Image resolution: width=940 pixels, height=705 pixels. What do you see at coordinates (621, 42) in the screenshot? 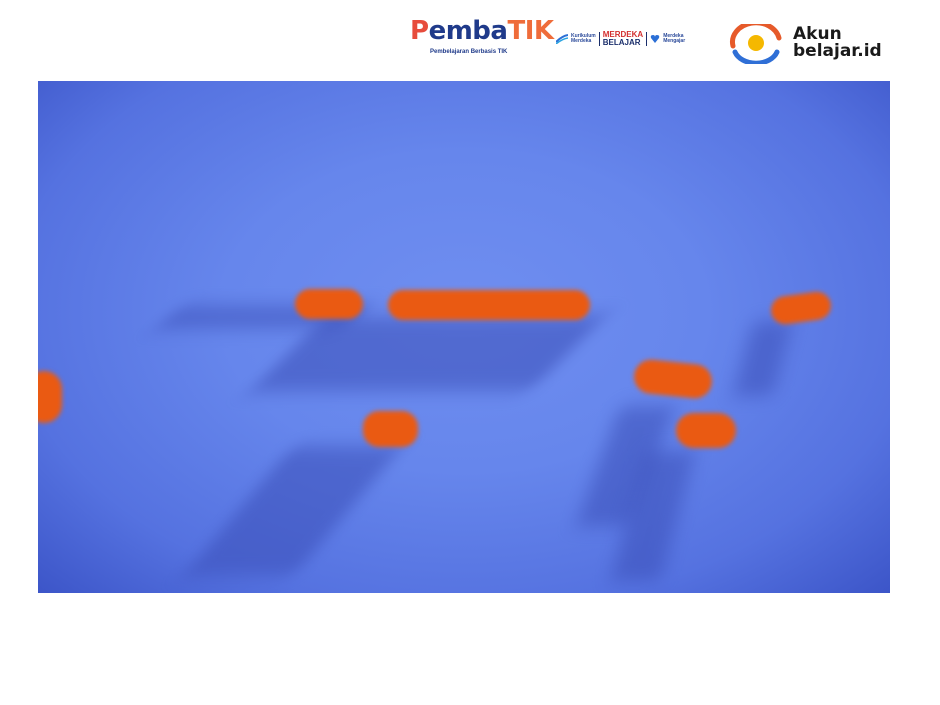
I see `merdeka-bottom: BELAJAR` at bounding box center [621, 42].